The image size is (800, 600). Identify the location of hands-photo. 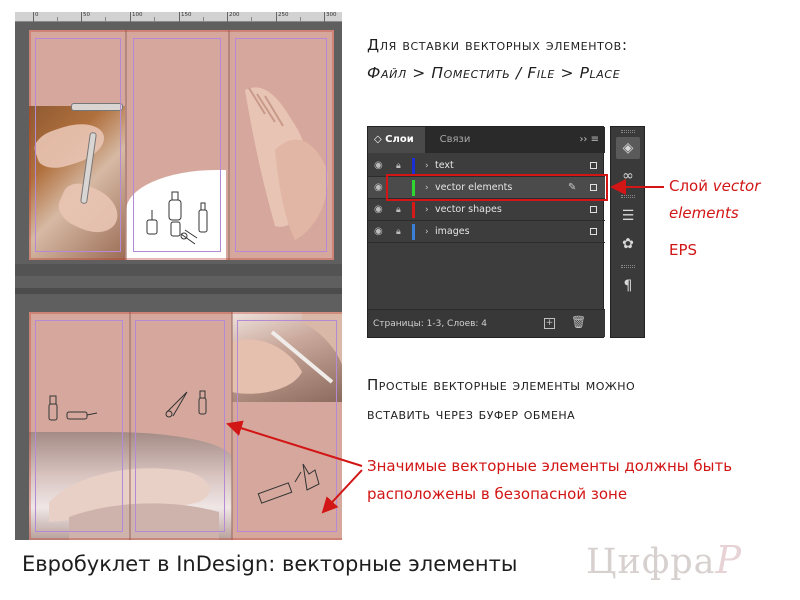
(284, 145).